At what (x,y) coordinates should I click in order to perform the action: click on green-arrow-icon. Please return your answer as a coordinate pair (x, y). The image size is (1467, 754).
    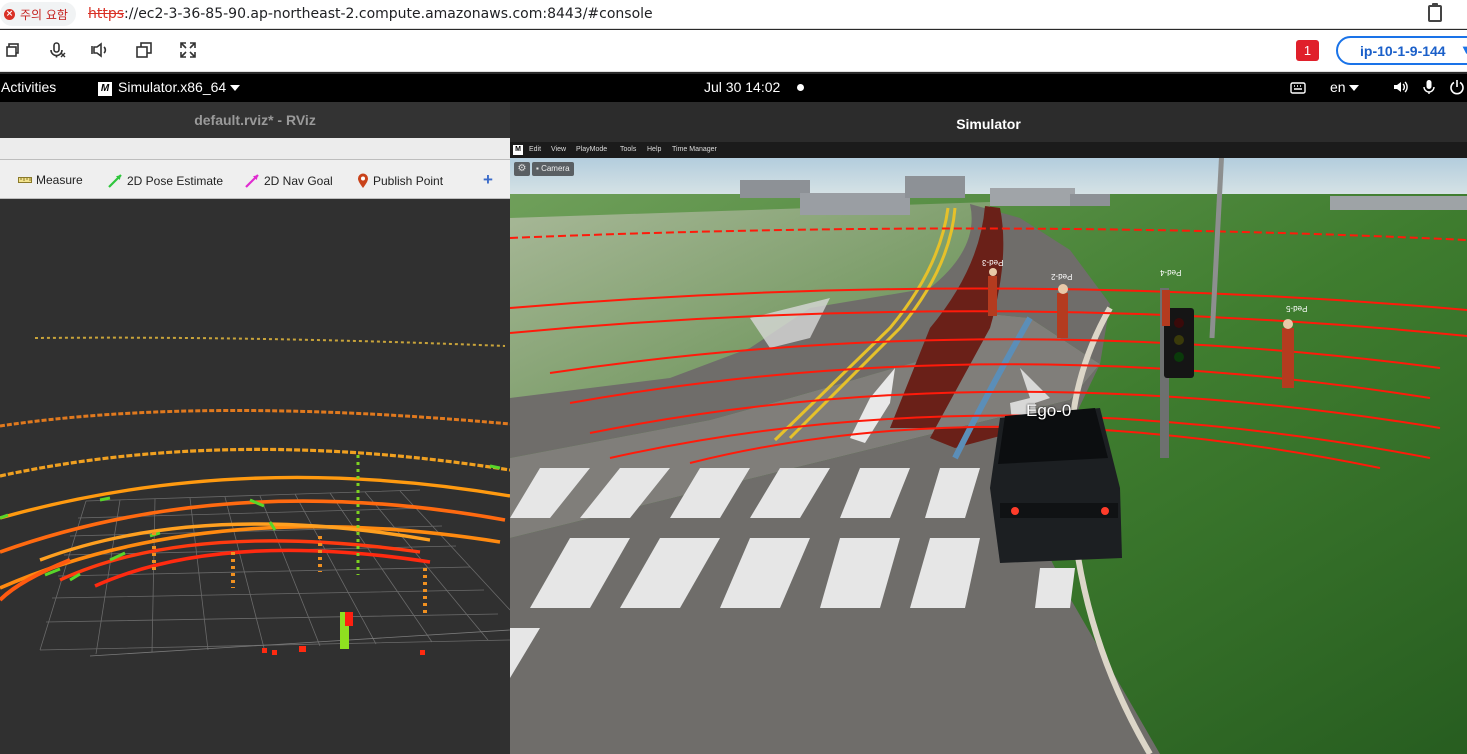
    Looking at the image, I should click on (115, 181).